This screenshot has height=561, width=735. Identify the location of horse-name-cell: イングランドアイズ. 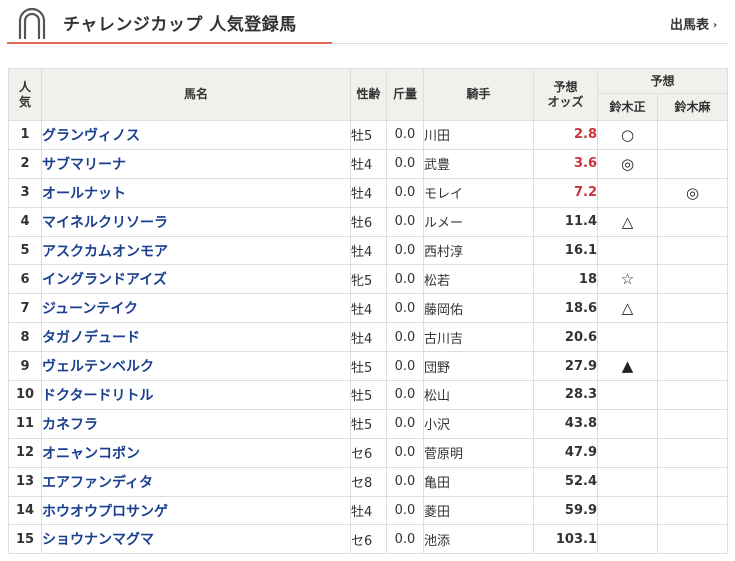
(196, 279).